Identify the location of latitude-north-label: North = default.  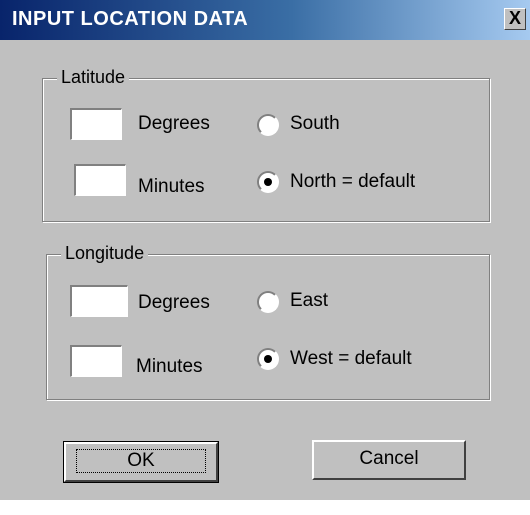
(353, 181).